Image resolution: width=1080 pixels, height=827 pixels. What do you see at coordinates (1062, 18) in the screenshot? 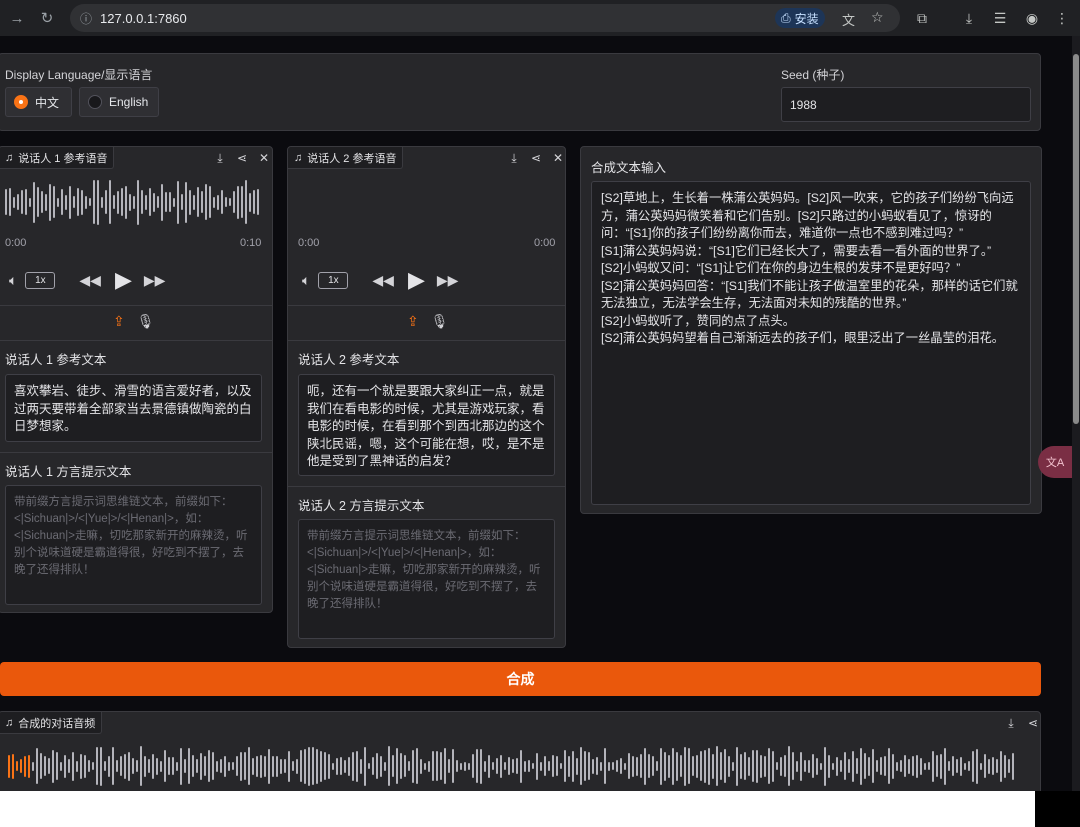
I see `menu-icon: ⋮` at bounding box center [1062, 18].